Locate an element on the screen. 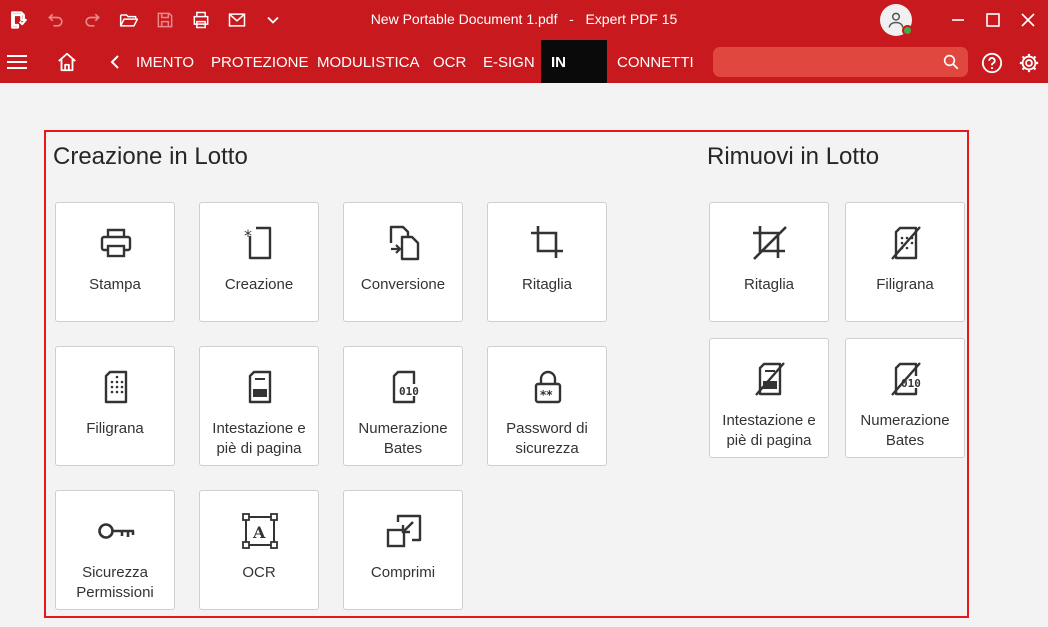 The width and height of the screenshot is (1048, 627). tab-e-sign: E-SIGN is located at coordinates (509, 61).